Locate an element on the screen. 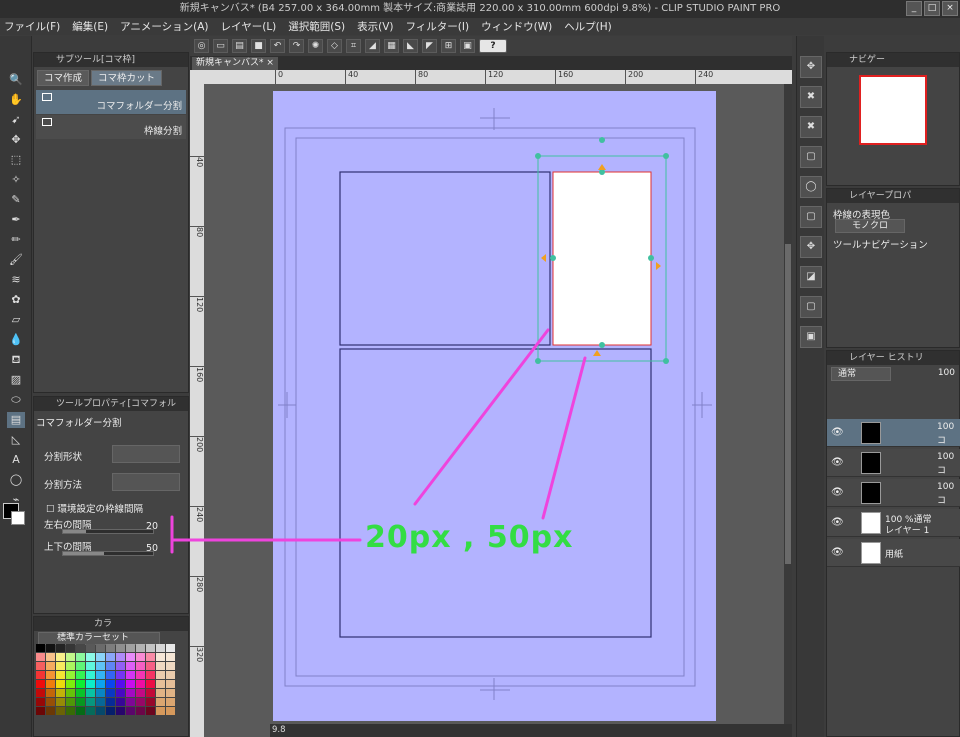  layer-row: 👁 100 %通常 レイヤー 1 is located at coordinates (893, 523).